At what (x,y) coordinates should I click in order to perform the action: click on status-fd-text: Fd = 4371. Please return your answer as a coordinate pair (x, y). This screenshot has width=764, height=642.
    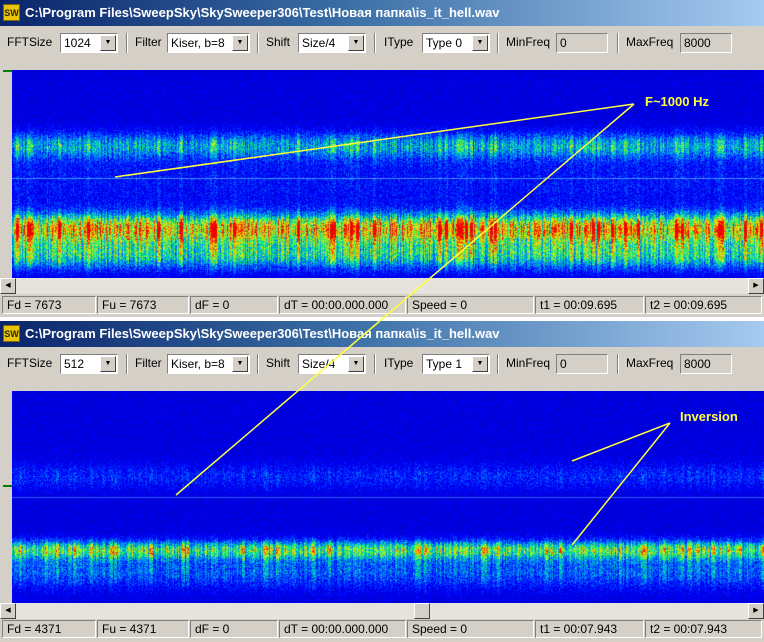
    Looking at the image, I should click on (34, 629).